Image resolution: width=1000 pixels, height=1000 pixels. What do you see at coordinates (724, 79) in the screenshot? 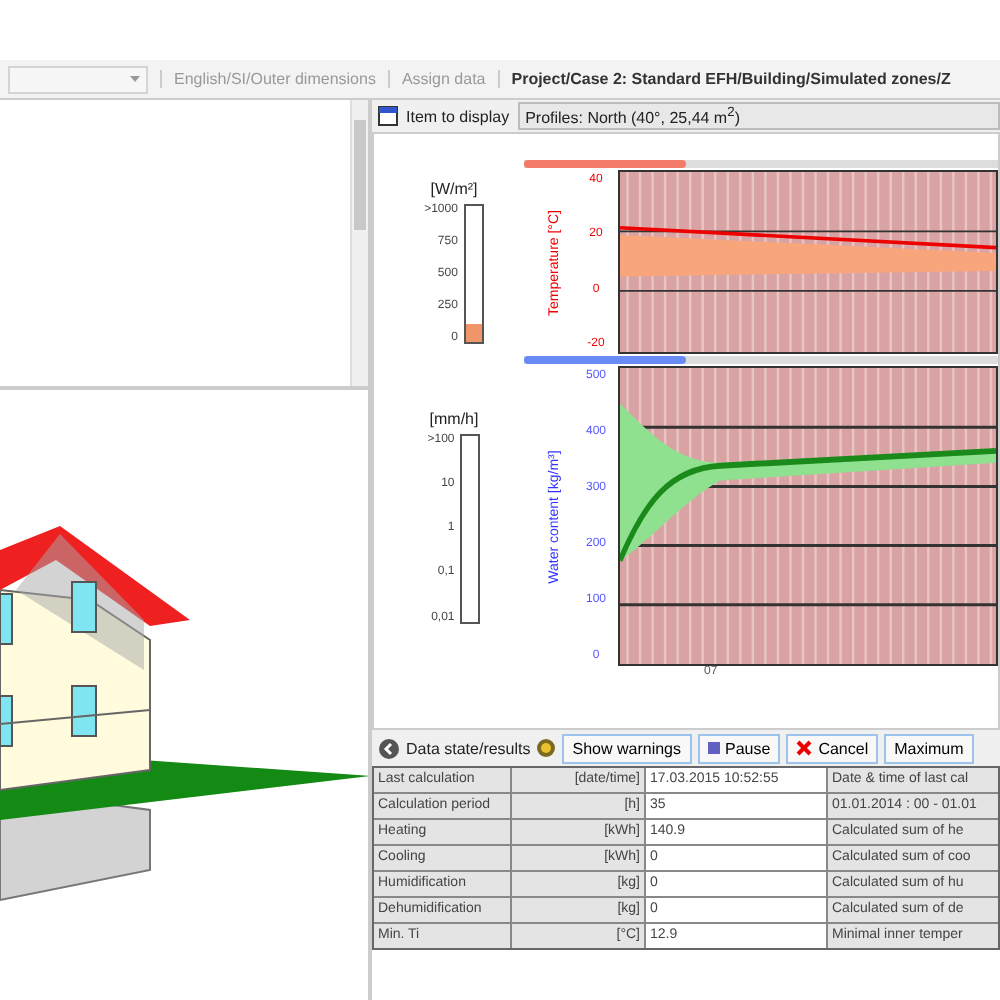
I see `breadcrumb-path: Project/Case 2: Standard EFH/Building/Simulated zones/Z` at bounding box center [724, 79].